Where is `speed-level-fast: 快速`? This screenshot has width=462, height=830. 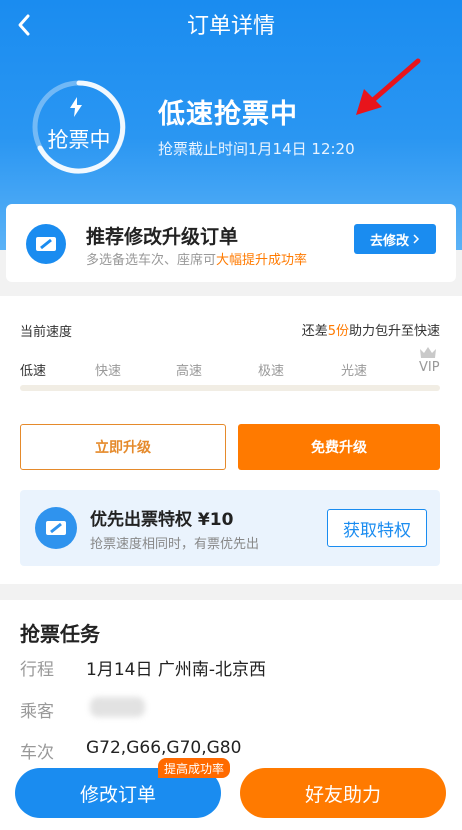 speed-level-fast: 快速 is located at coordinates (108, 371).